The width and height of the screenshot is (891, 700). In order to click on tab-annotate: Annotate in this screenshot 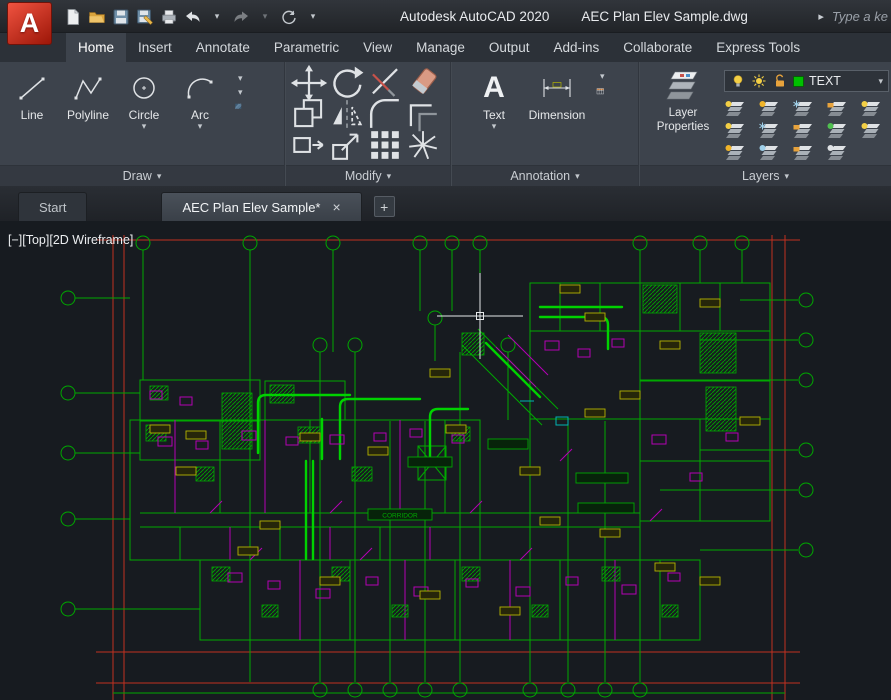, I will do `click(223, 47)`.